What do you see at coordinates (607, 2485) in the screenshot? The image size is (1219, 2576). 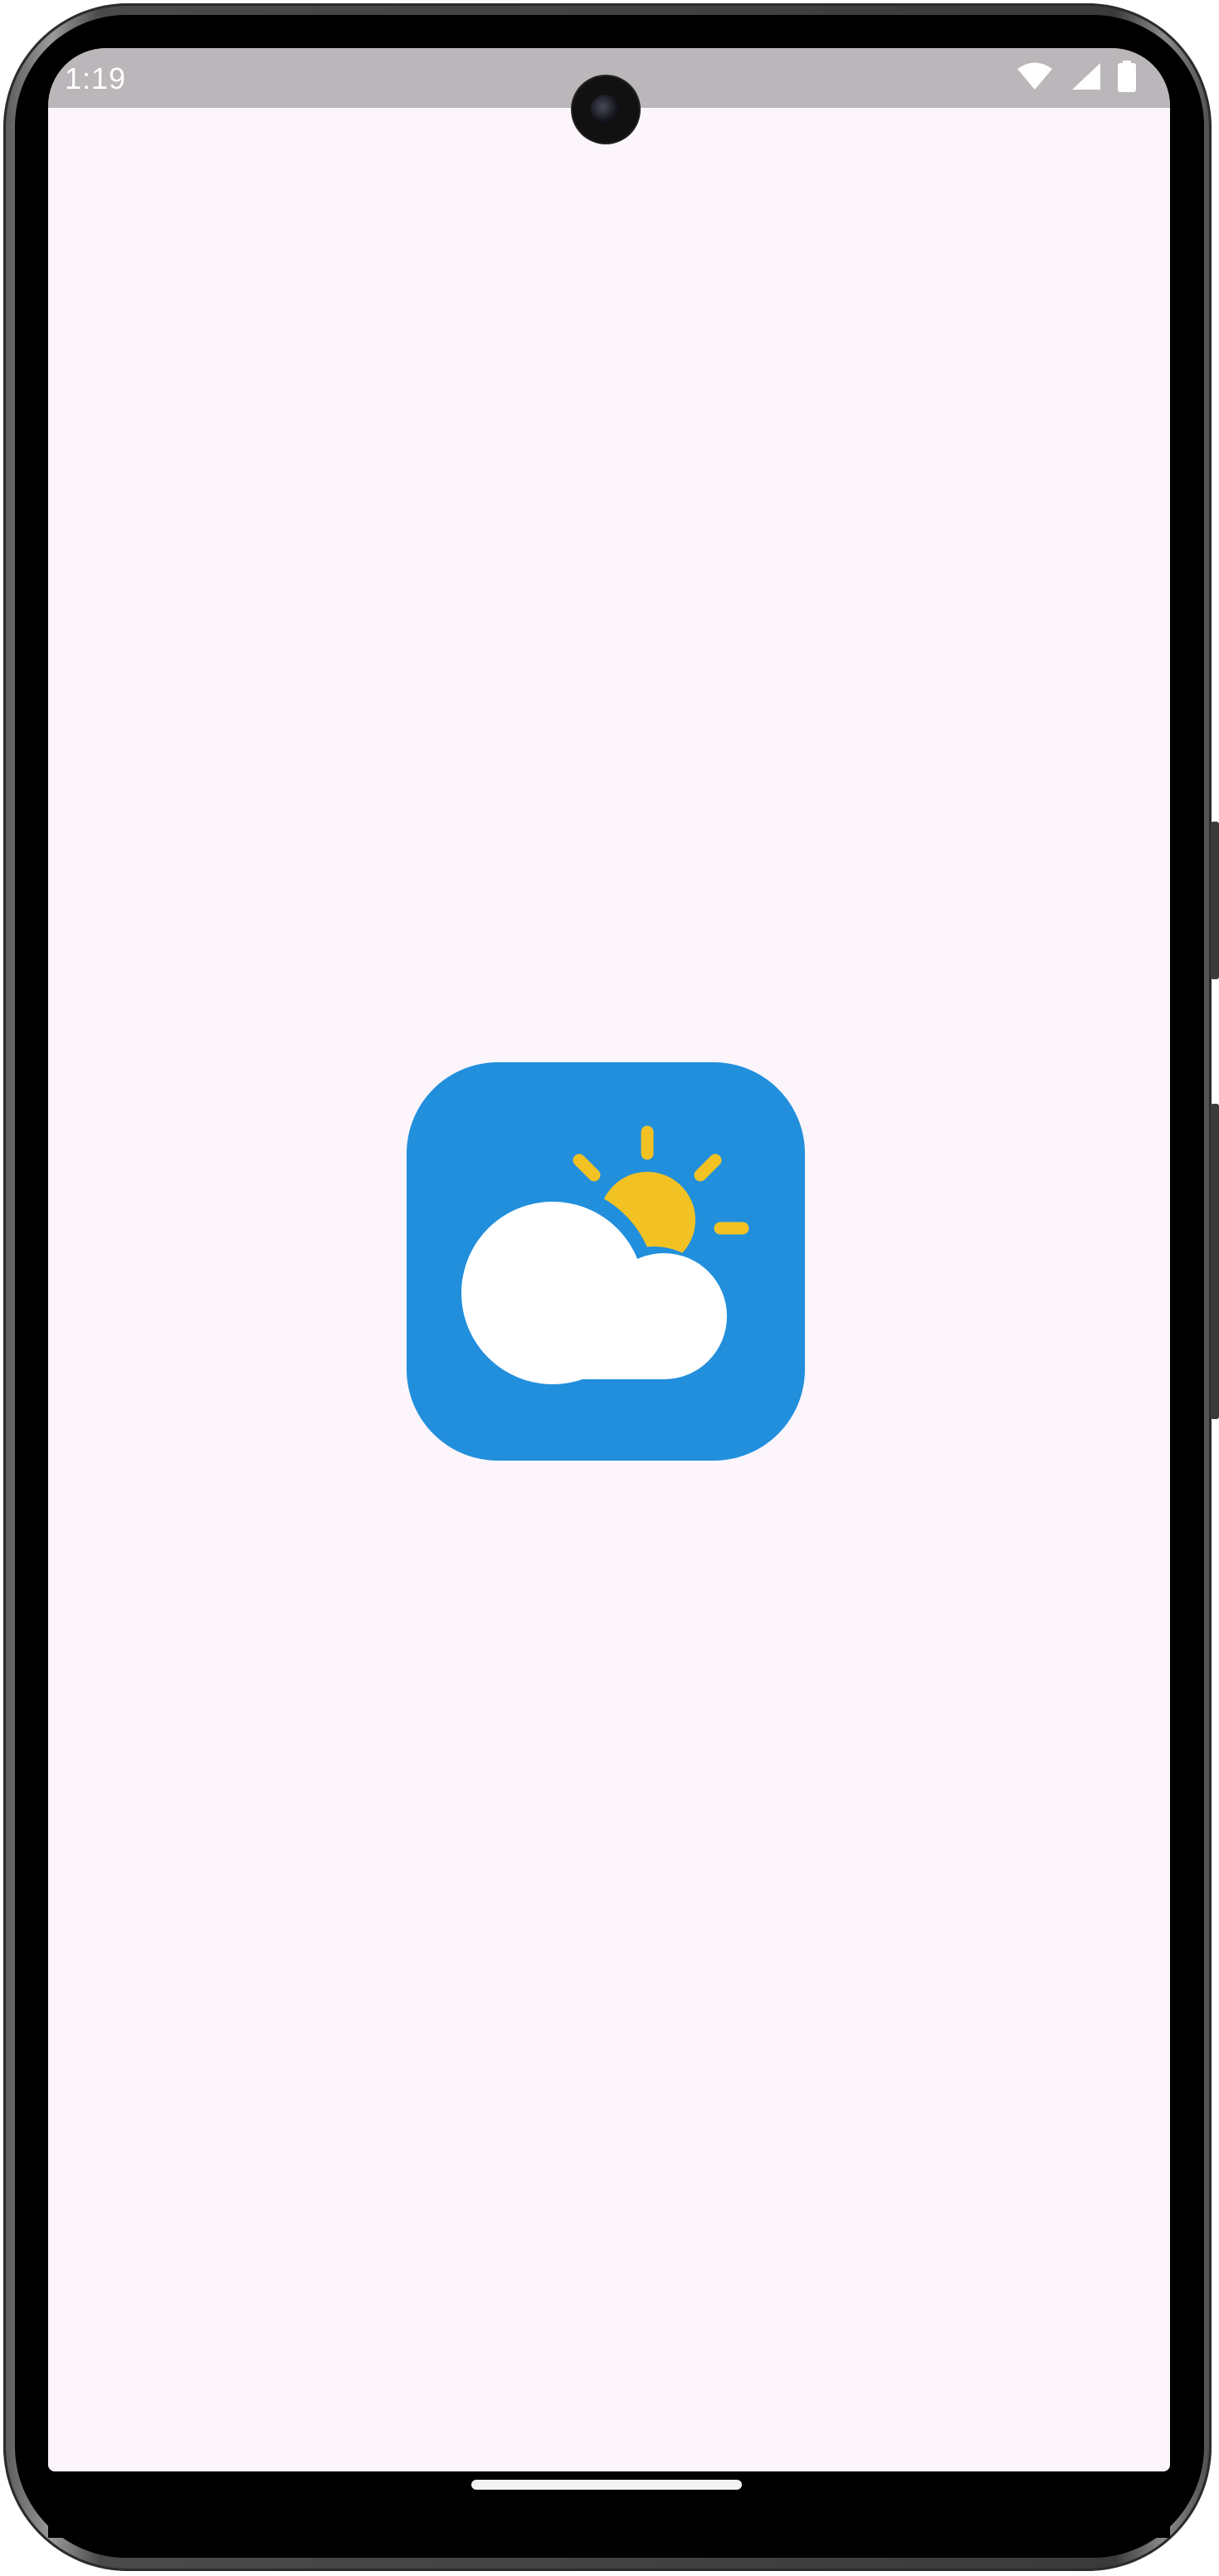 I see `gesture-navigation-handle` at bounding box center [607, 2485].